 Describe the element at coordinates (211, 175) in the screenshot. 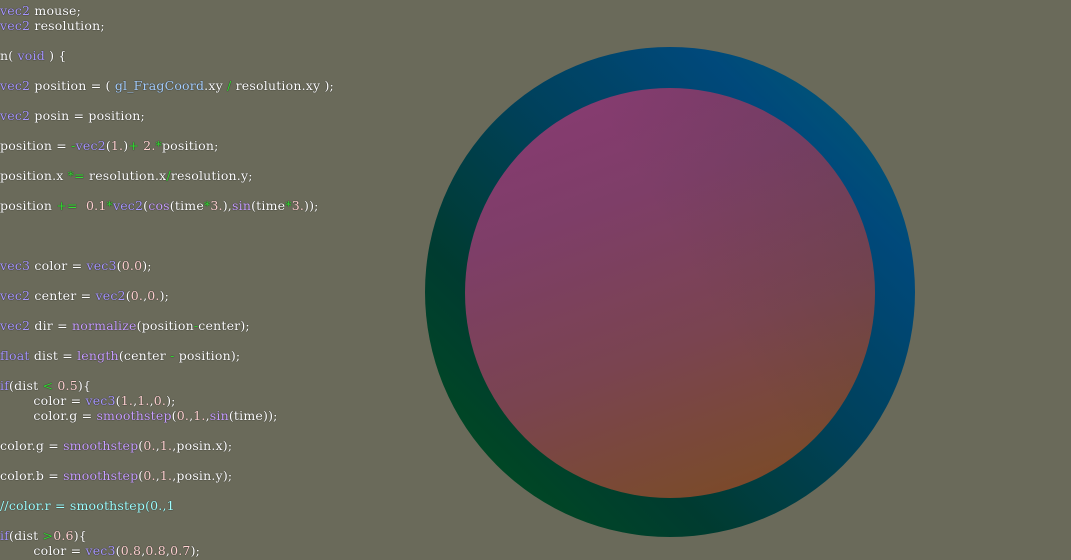

I see `code-token-identifier: resolution.y;` at that location.